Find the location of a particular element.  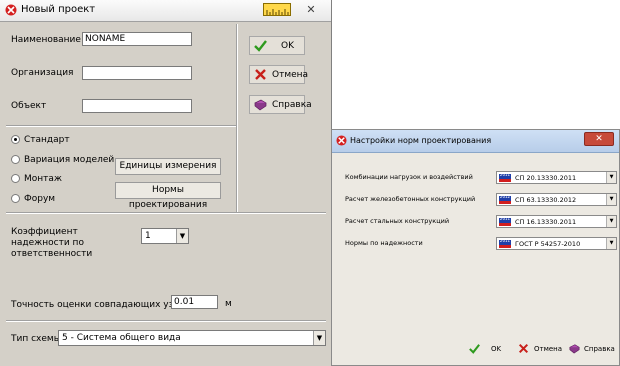

norm-value: СП 63.13330.2012 is located at coordinates (546, 200).